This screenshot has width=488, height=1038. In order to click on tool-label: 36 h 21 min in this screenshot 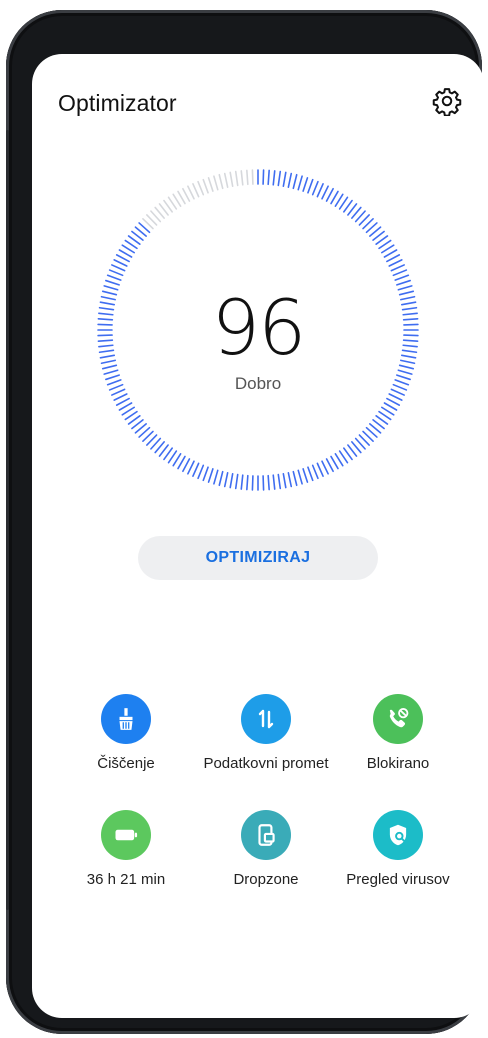, I will do `click(126, 879)`.